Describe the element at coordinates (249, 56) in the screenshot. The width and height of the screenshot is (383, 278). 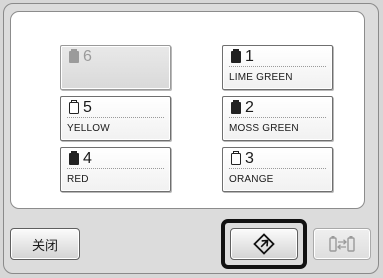
I see `slot-number: 1` at that location.